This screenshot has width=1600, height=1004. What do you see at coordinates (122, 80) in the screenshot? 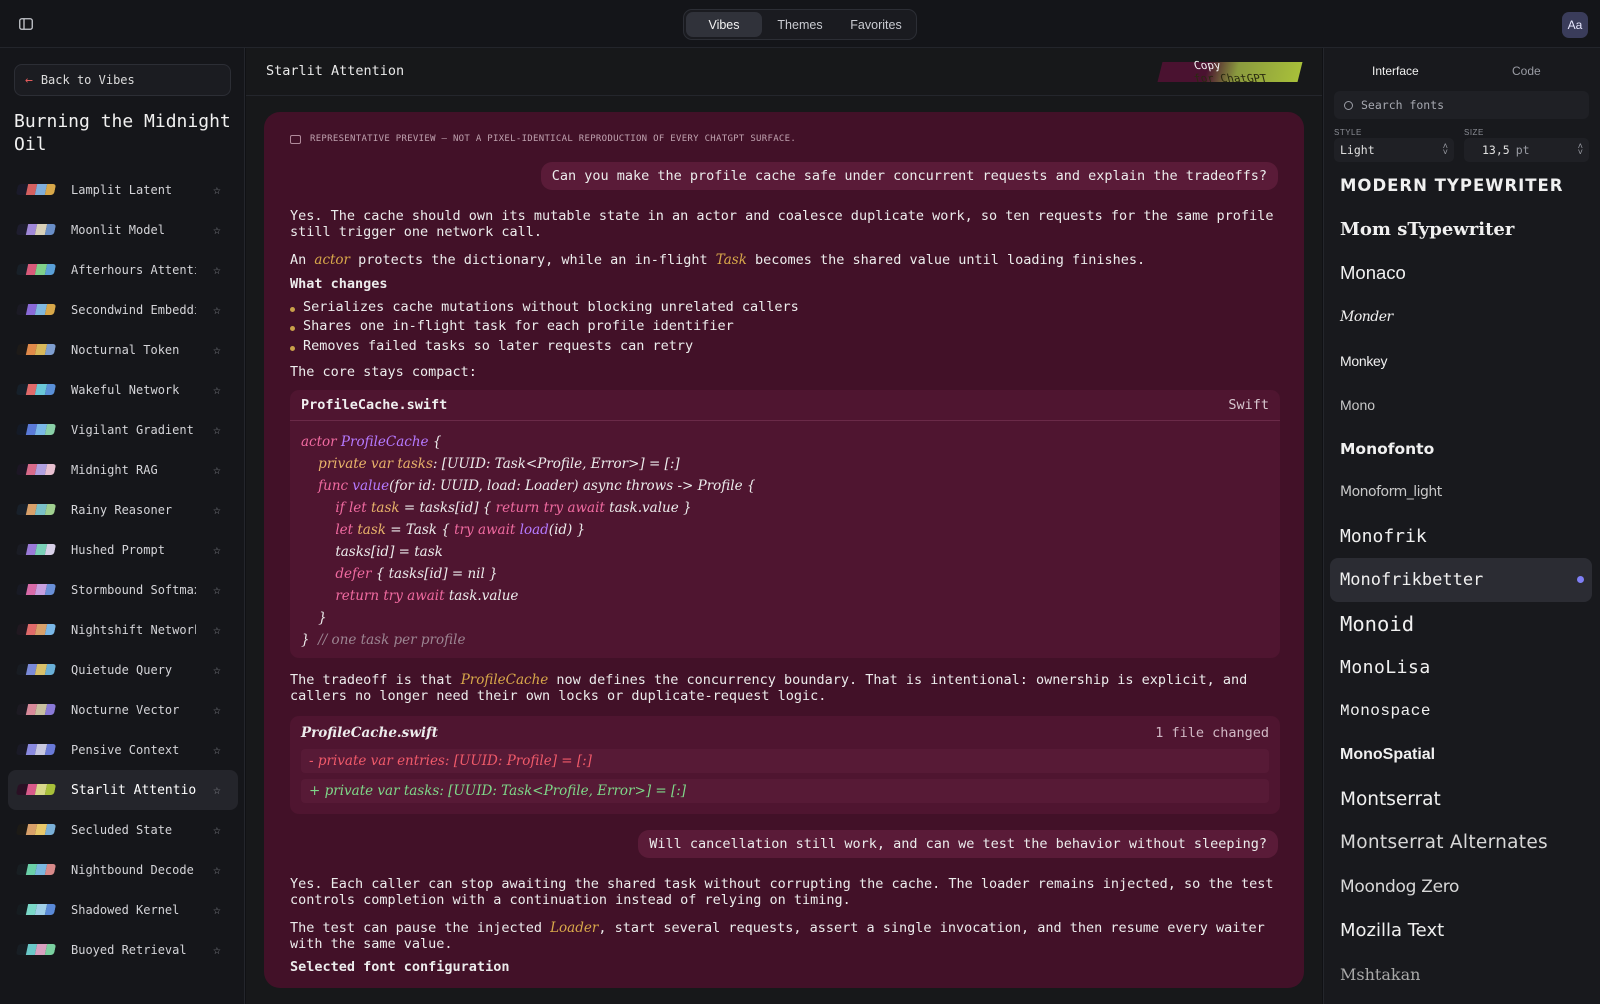
I see `back-to-vibes-button: ← Back to Vibes` at bounding box center [122, 80].